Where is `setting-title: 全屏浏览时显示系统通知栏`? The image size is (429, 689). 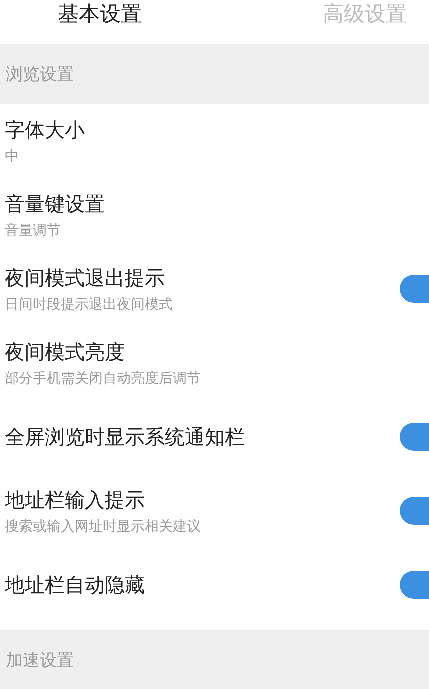 setting-title: 全屏浏览时显示系统通知栏 is located at coordinates (125, 437).